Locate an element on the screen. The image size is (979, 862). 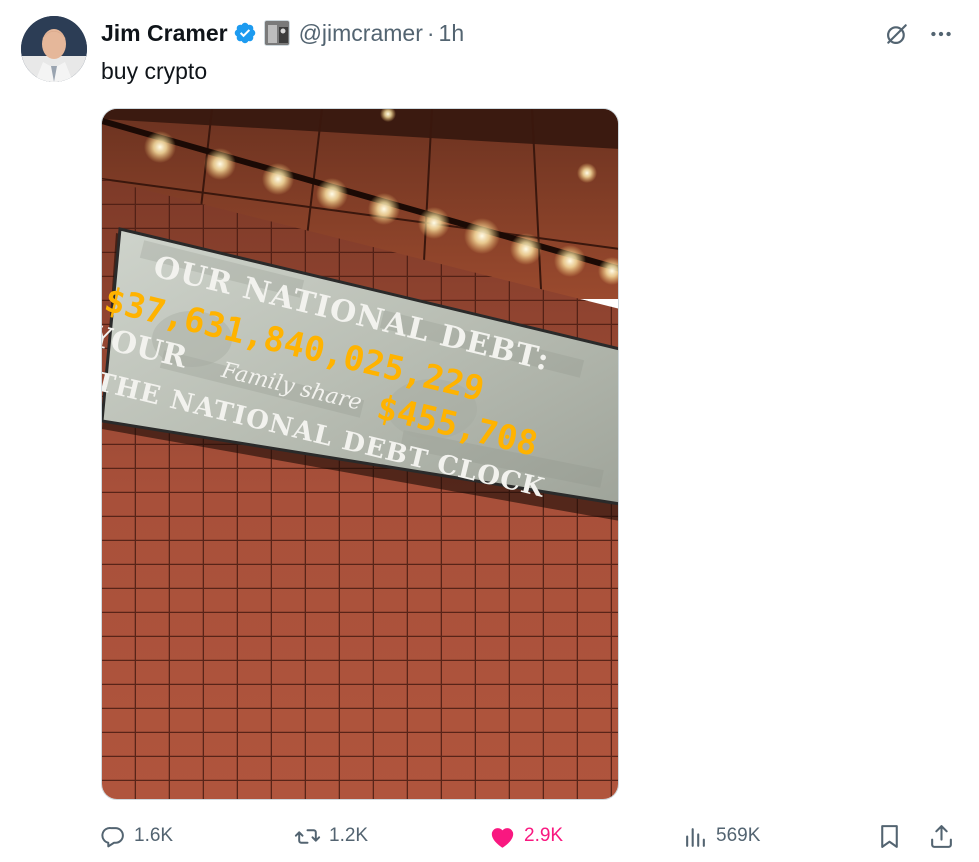
grok-icon is located at coordinates (897, 34).